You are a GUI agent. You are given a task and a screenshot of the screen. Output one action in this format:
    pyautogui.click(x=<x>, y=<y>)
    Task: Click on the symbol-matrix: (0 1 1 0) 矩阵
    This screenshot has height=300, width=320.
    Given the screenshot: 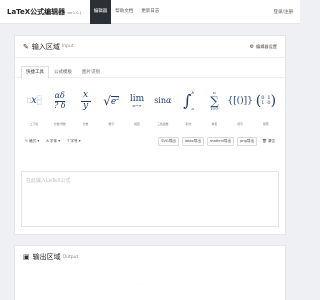 What is the action you would take?
    pyautogui.click(x=266, y=107)
    